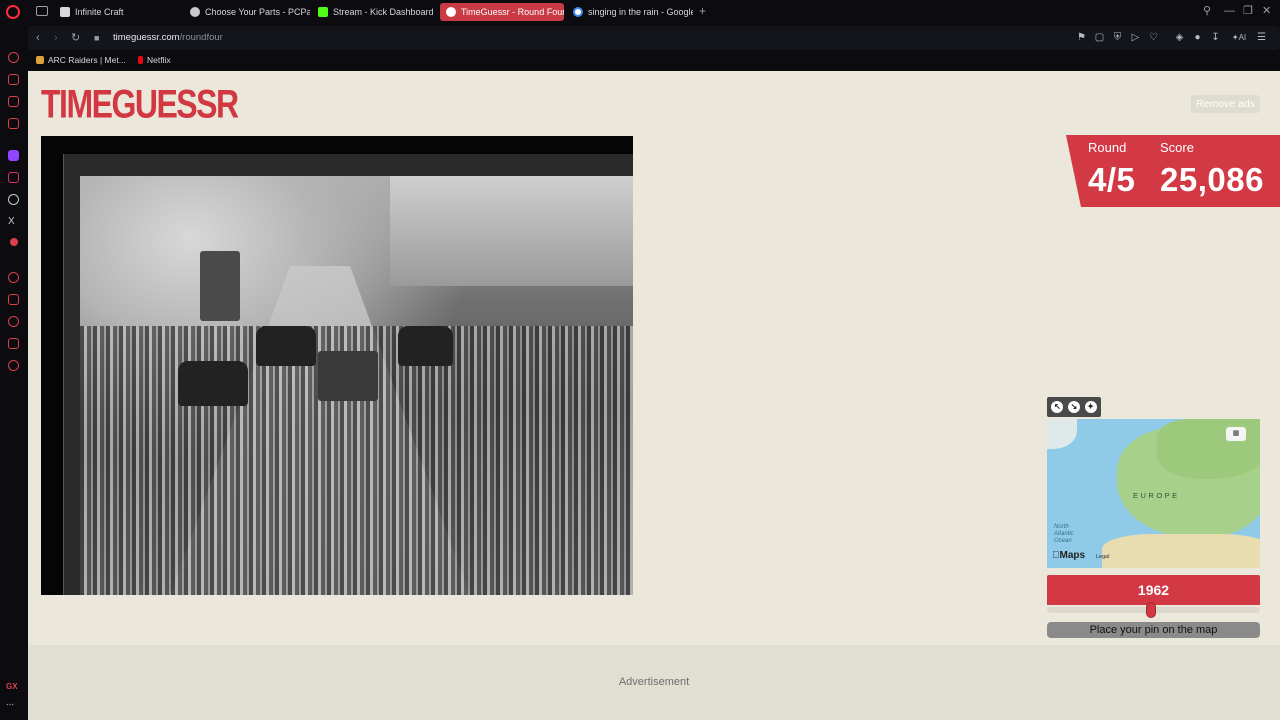 The height and width of the screenshot is (720, 1280). Describe the element at coordinates (1236, 434) in the screenshot. I see `map-type-icon: ▦` at that location.